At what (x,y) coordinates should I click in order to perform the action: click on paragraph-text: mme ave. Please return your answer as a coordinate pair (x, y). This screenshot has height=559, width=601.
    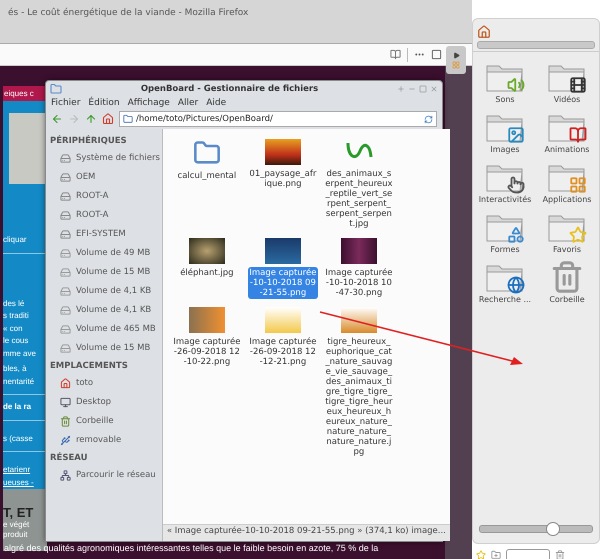
    Looking at the image, I should click on (20, 354).